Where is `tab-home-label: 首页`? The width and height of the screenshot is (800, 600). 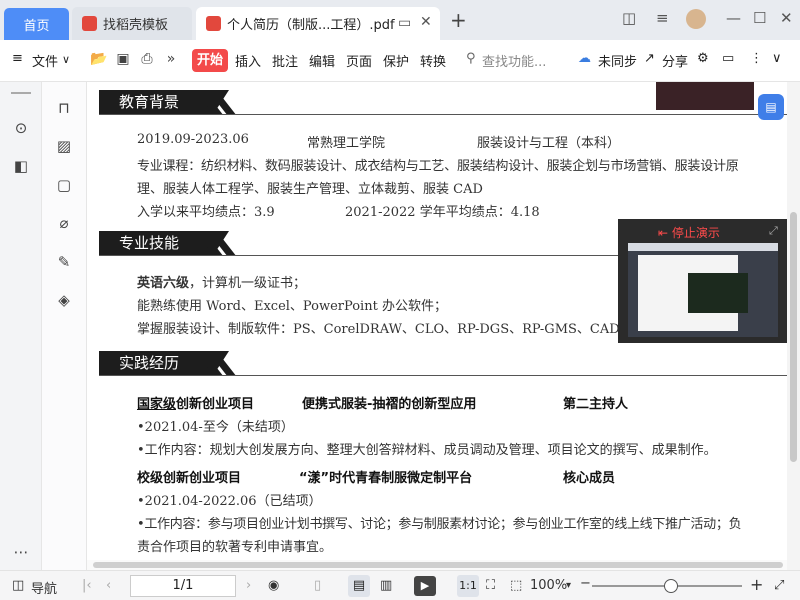 tab-home-label: 首页 is located at coordinates (36, 26).